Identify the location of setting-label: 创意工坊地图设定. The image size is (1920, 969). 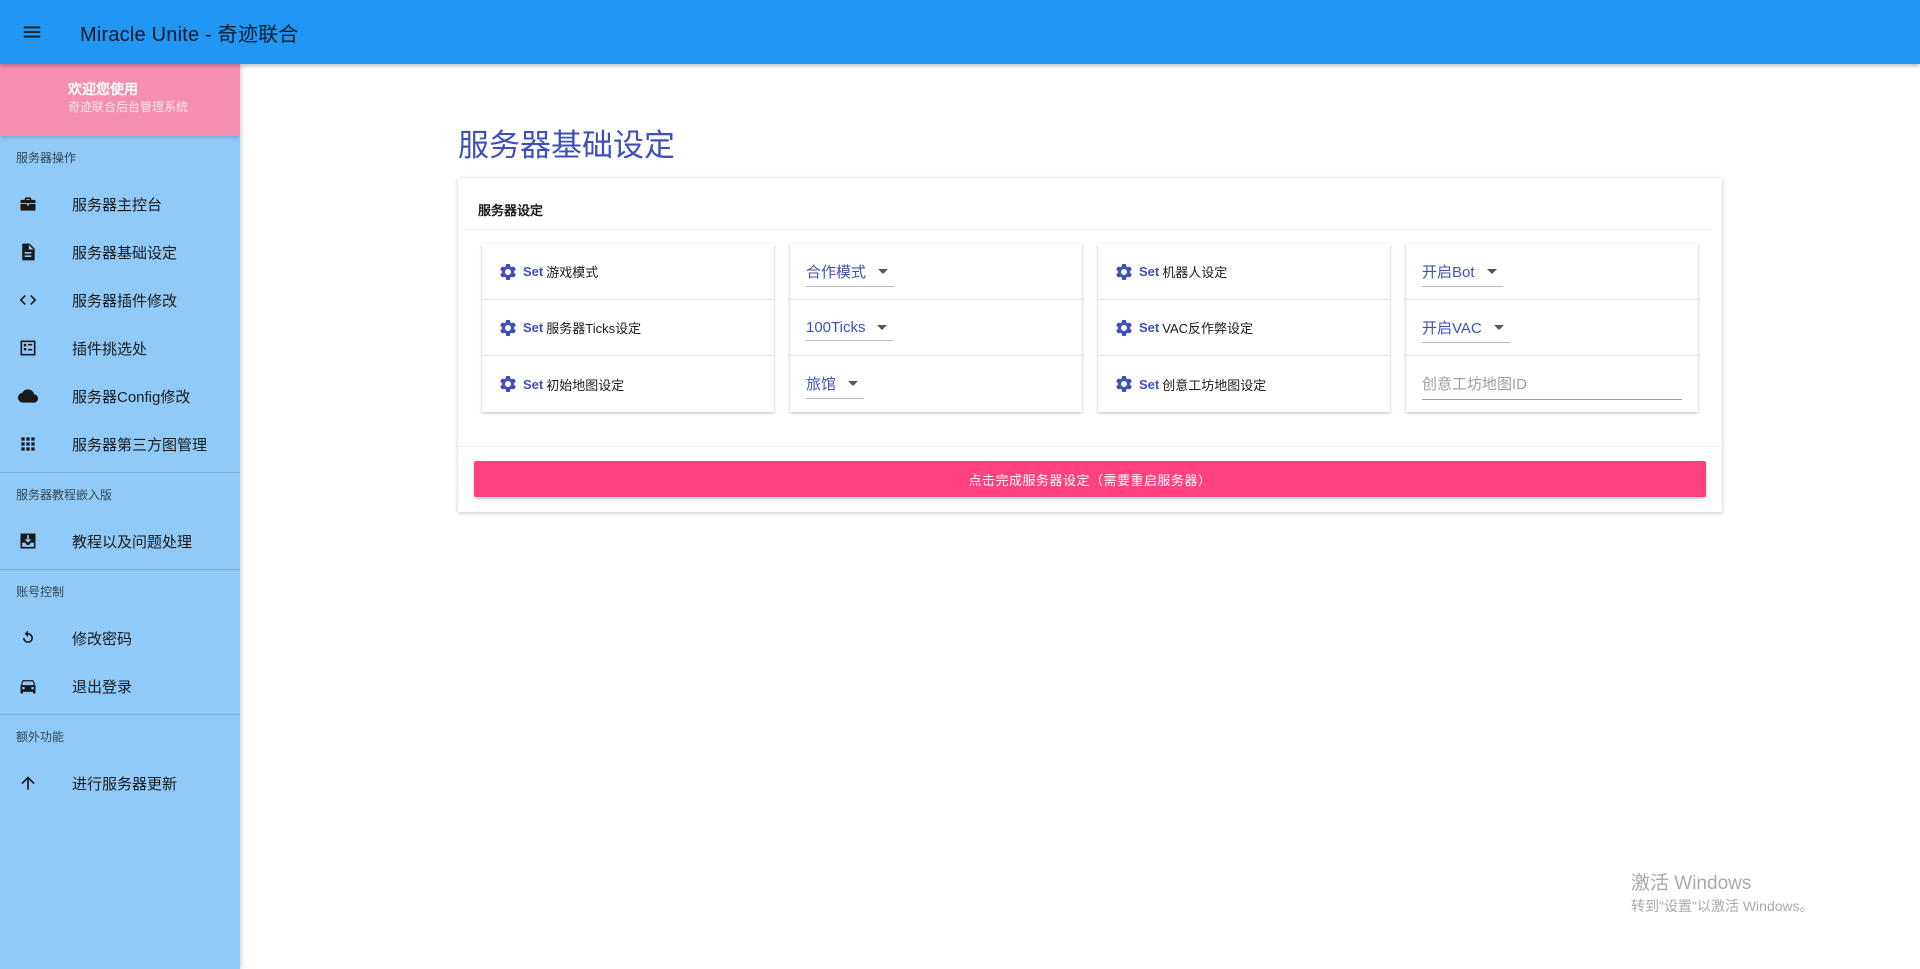
(1214, 385).